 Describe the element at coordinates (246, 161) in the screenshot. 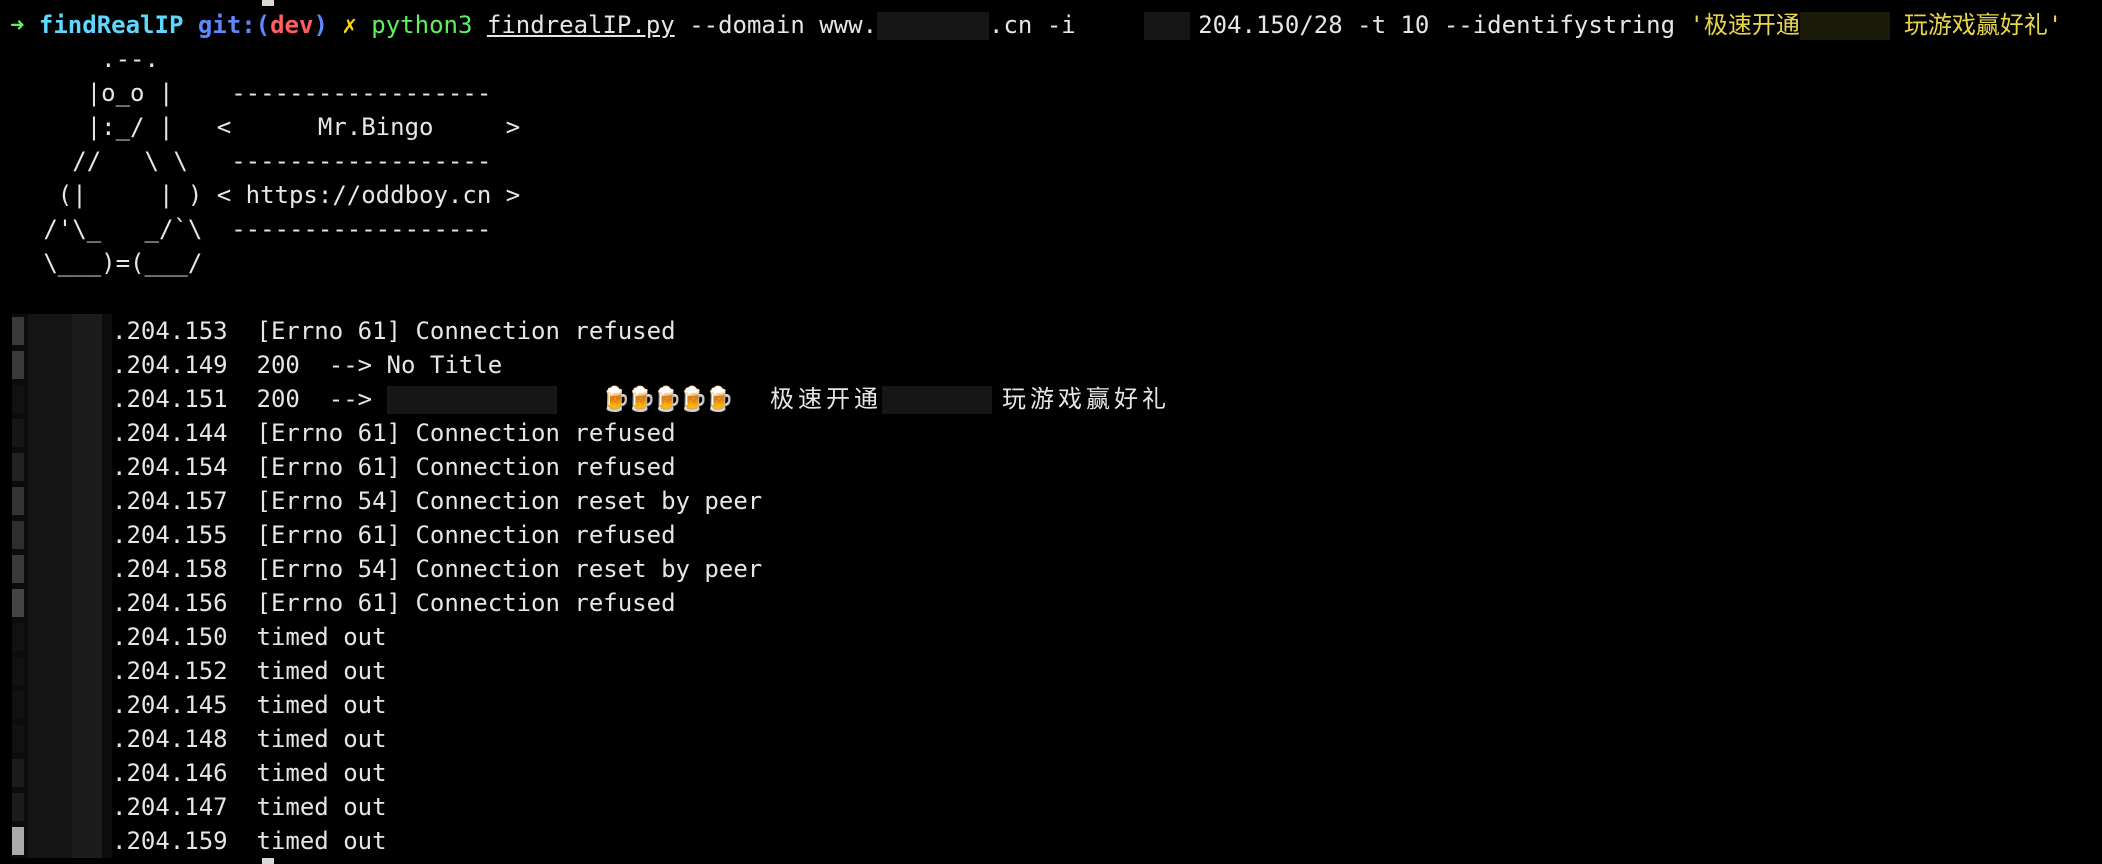

I see `banner-line: // \ \ ------------------` at that location.